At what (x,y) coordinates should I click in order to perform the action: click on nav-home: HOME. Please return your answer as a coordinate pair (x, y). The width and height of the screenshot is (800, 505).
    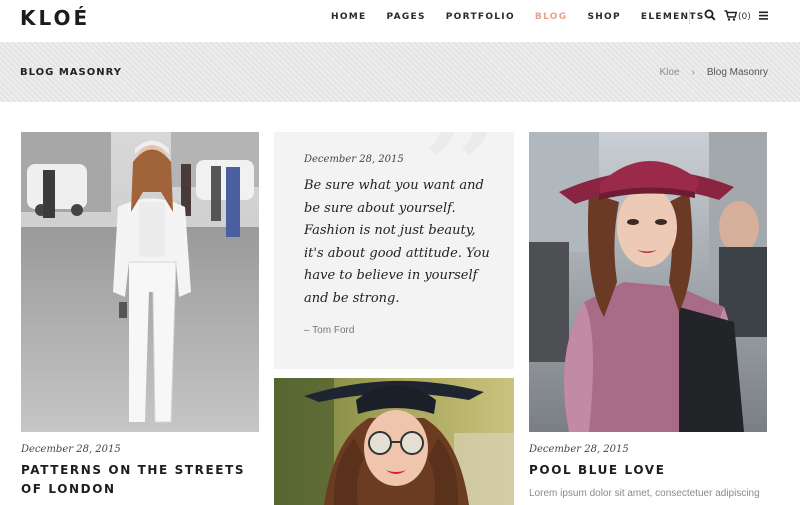
    Looking at the image, I should click on (349, 17).